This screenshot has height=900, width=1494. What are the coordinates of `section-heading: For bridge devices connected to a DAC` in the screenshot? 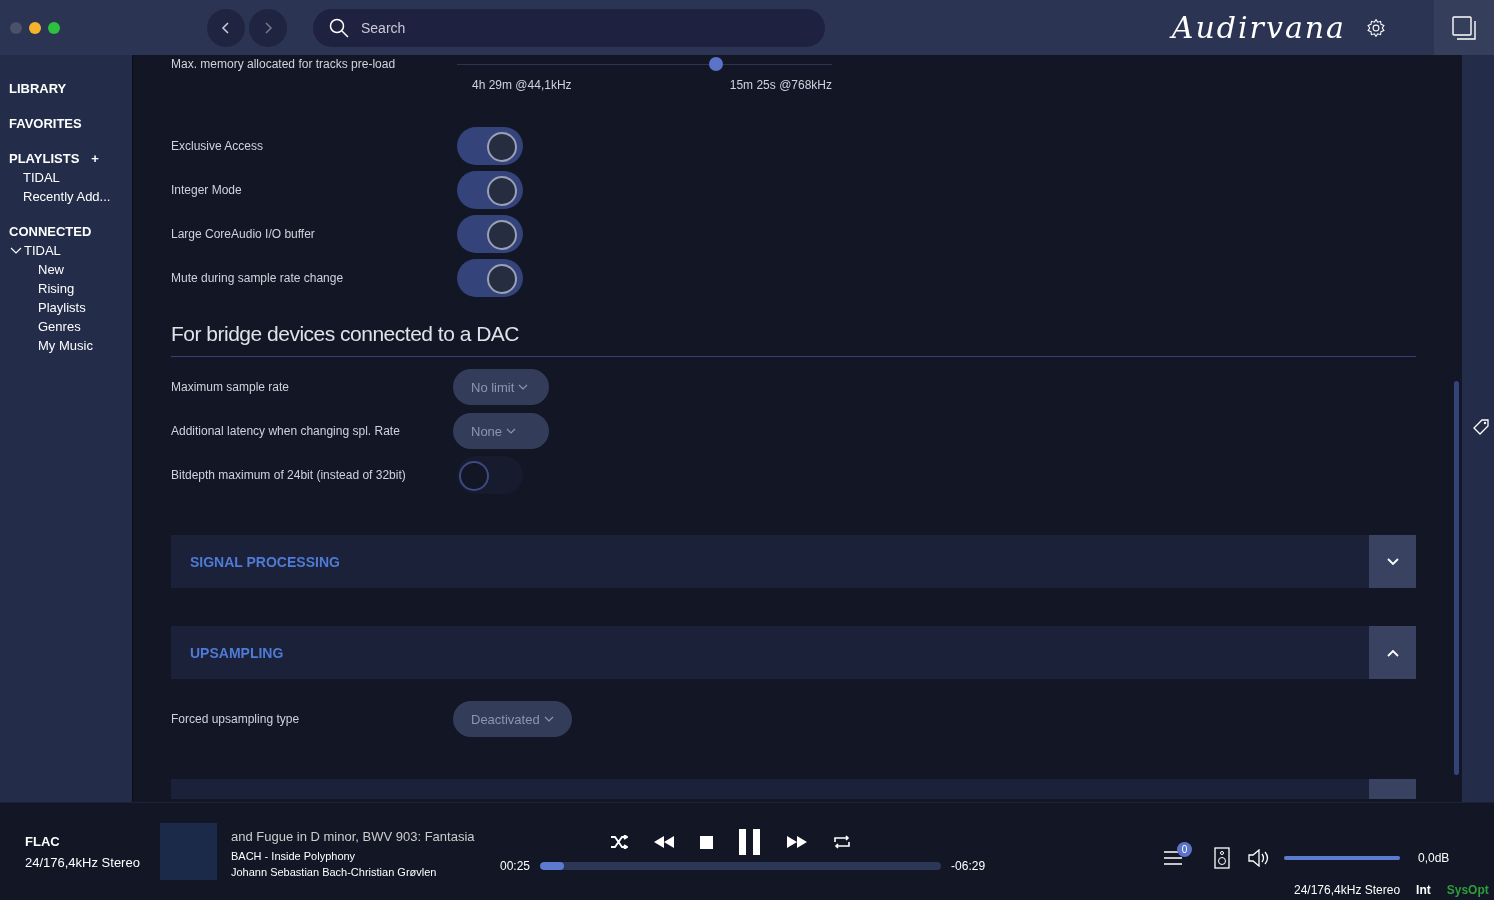 It's located at (793, 339).